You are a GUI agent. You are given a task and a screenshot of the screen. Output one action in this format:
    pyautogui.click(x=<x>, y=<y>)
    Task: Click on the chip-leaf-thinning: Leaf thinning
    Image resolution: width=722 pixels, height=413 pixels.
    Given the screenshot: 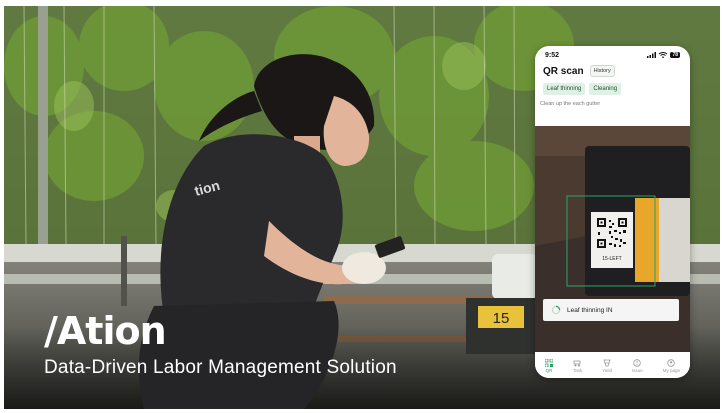 What is the action you would take?
    pyautogui.click(x=564, y=89)
    